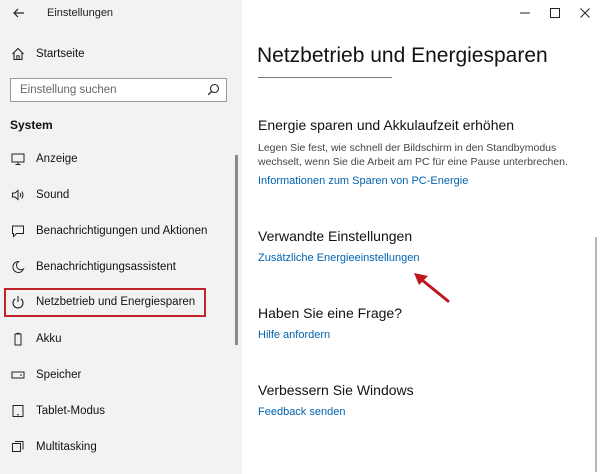 This screenshot has height=474, width=600. What do you see at coordinates (66, 447) in the screenshot?
I see `sidebar-item-label: Multitasking` at bounding box center [66, 447].